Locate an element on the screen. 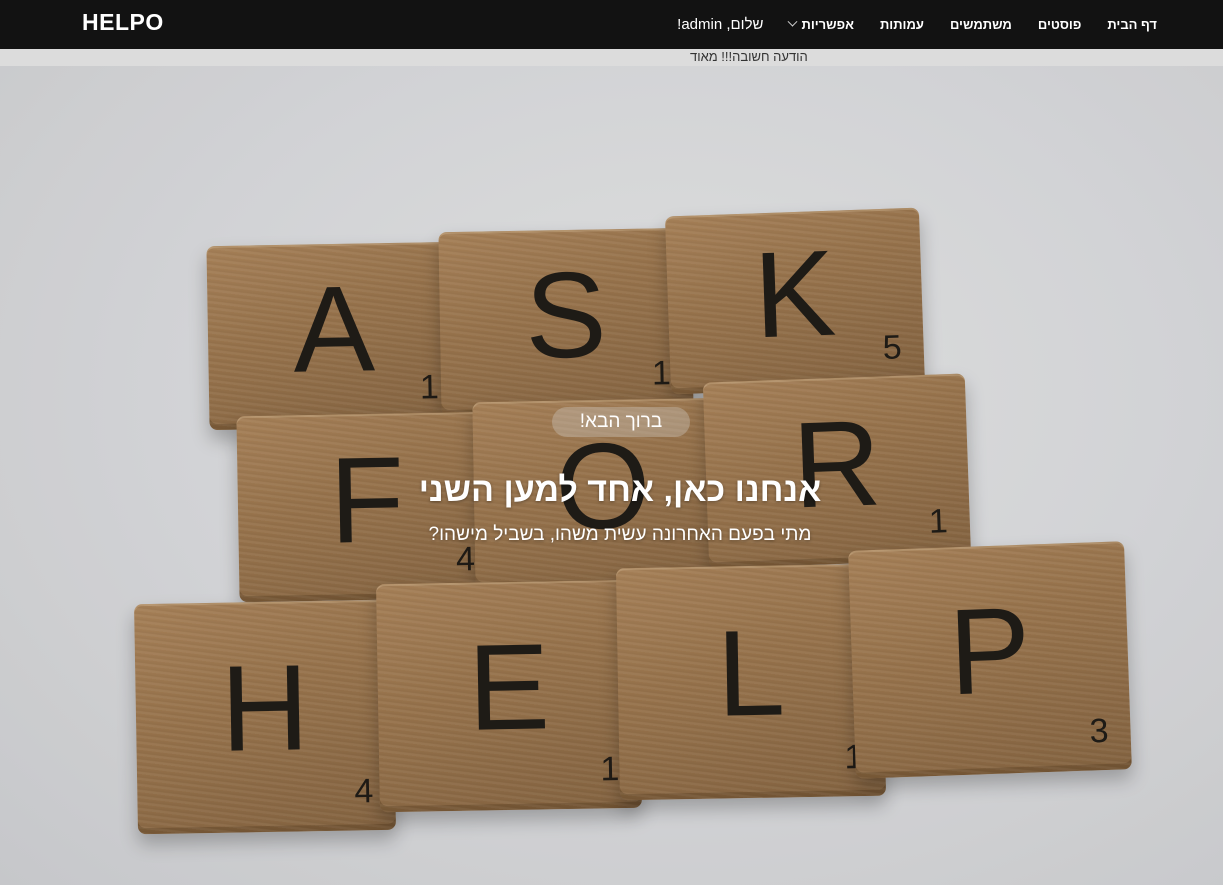  brand-logo: HELPO is located at coordinates (123, 22).